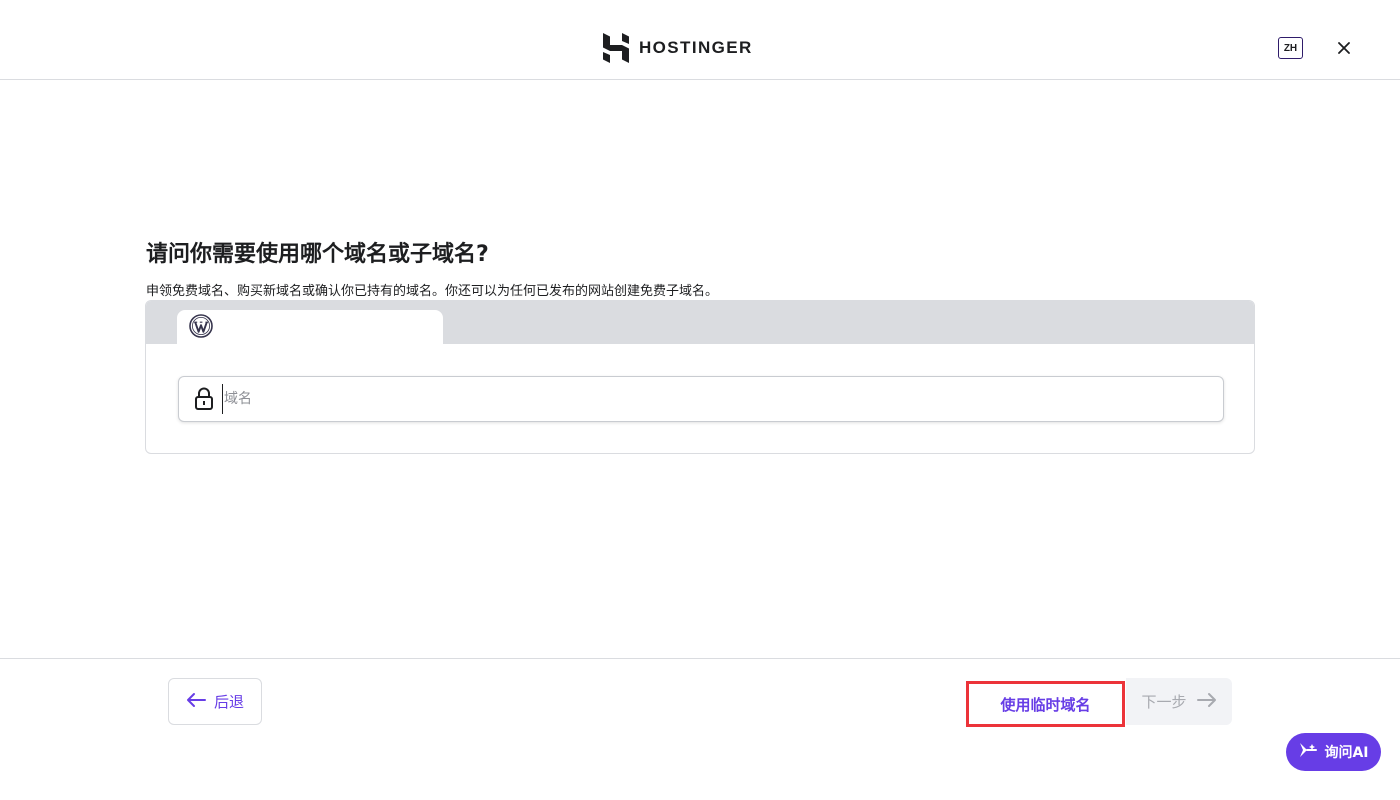 The width and height of the screenshot is (1400, 800). Describe the element at coordinates (317, 254) in the screenshot. I see `page-title: 请问你需要使用哪个域名或子域名?` at that location.